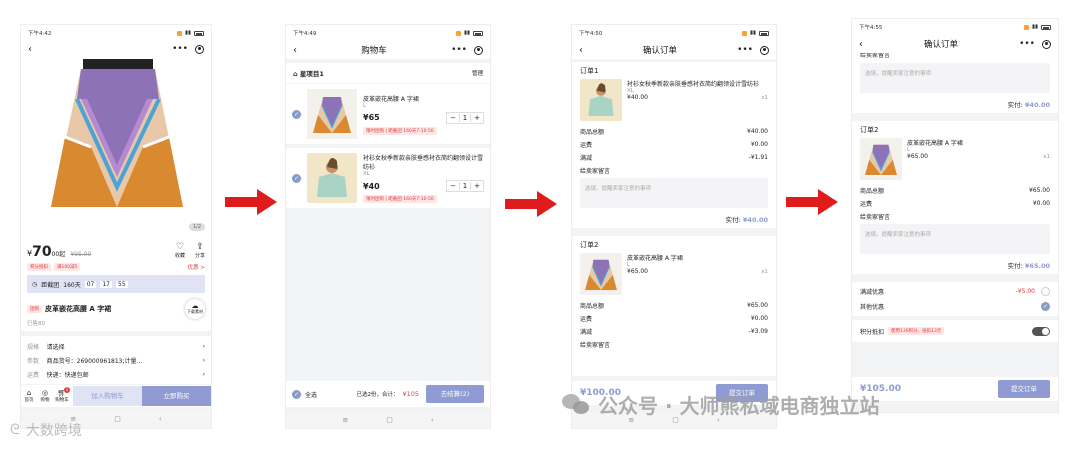  Describe the element at coordinates (1045, 306) in the screenshot. I see `other-discount-radio: ✓` at that location.